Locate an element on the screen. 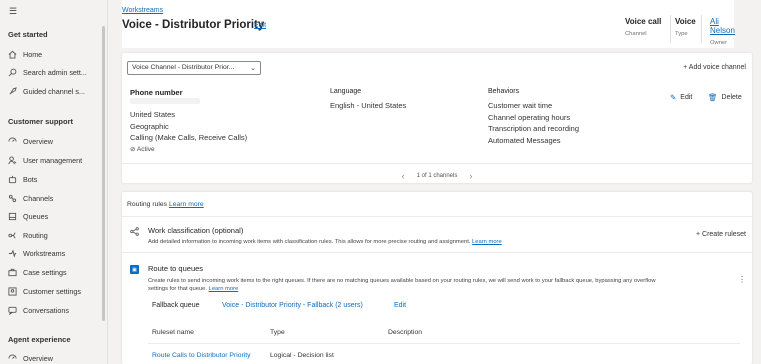  sidebar-item-routing: Routing is located at coordinates (28, 235).